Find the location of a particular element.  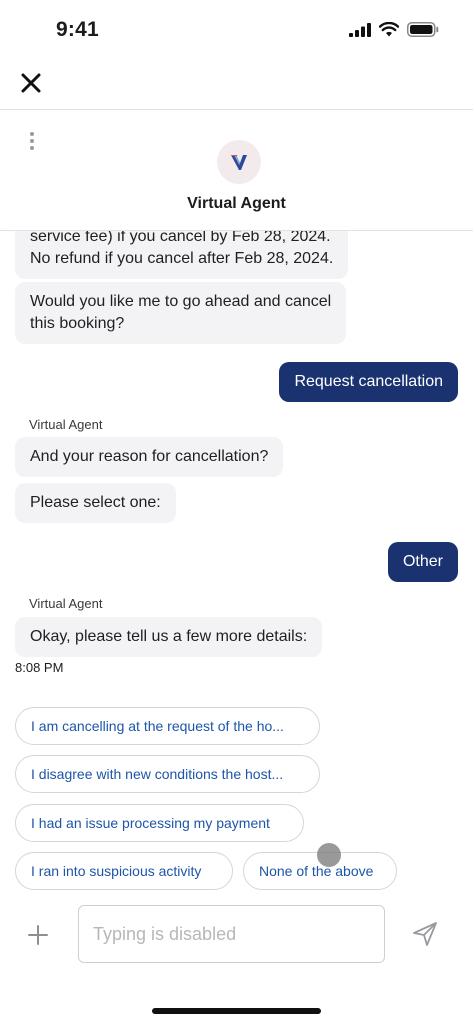

add-attachment-icon is located at coordinates (38, 935).